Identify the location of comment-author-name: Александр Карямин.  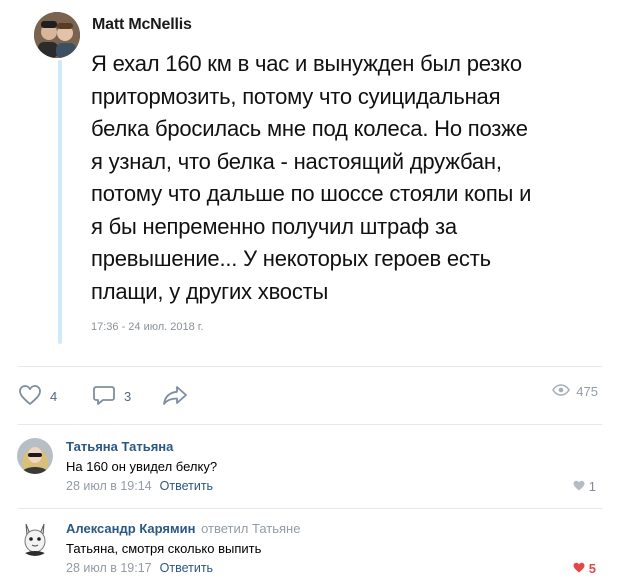
(130, 528).